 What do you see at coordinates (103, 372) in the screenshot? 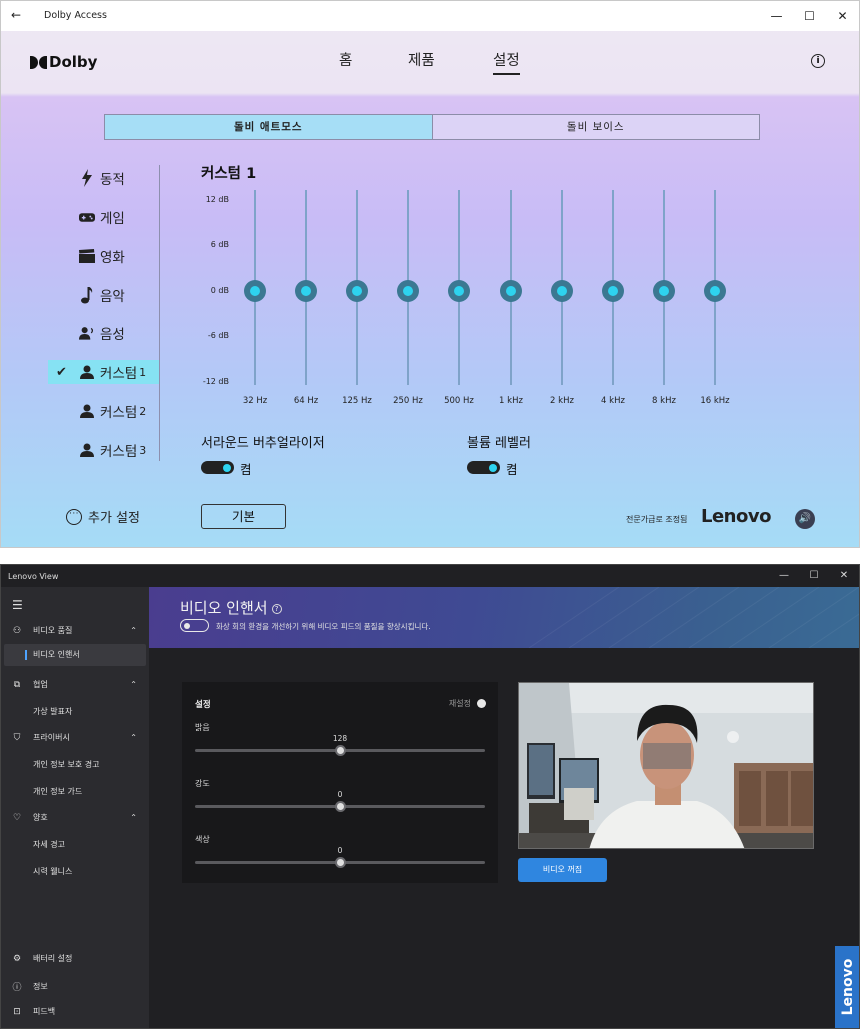
I see `profile-custom-1: ✔ 커스텀 1` at bounding box center [103, 372].